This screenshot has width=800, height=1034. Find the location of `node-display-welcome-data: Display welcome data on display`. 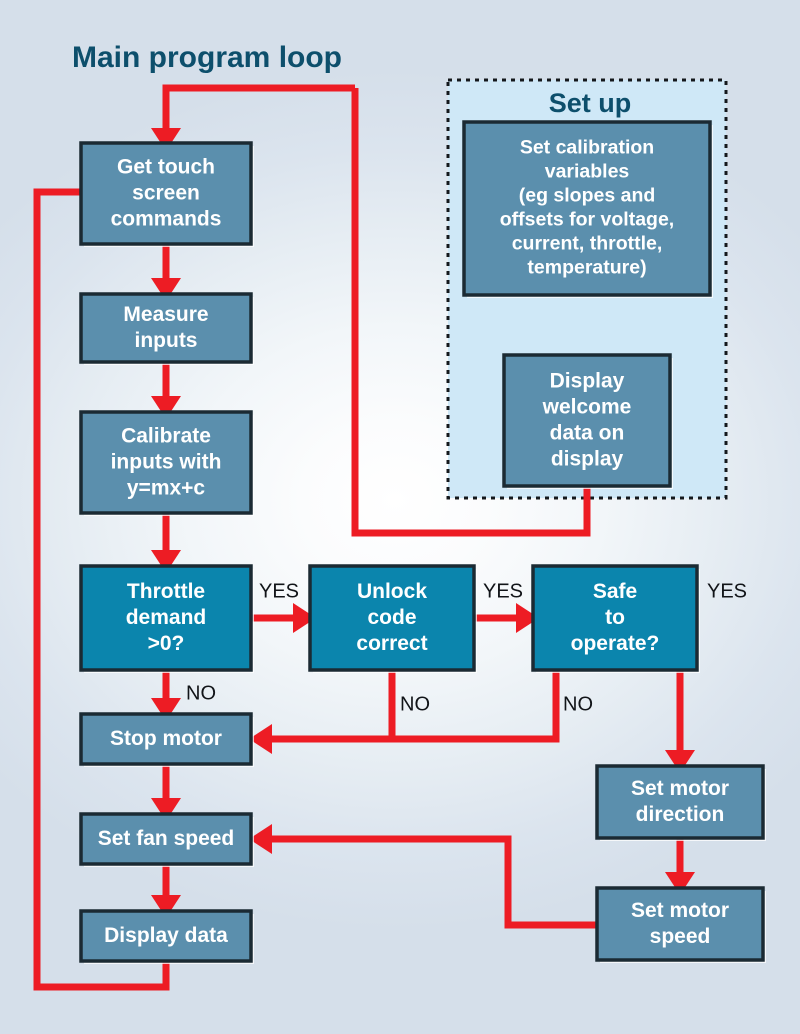

node-display-welcome-data: Display welcome data on display is located at coordinates (587, 421).